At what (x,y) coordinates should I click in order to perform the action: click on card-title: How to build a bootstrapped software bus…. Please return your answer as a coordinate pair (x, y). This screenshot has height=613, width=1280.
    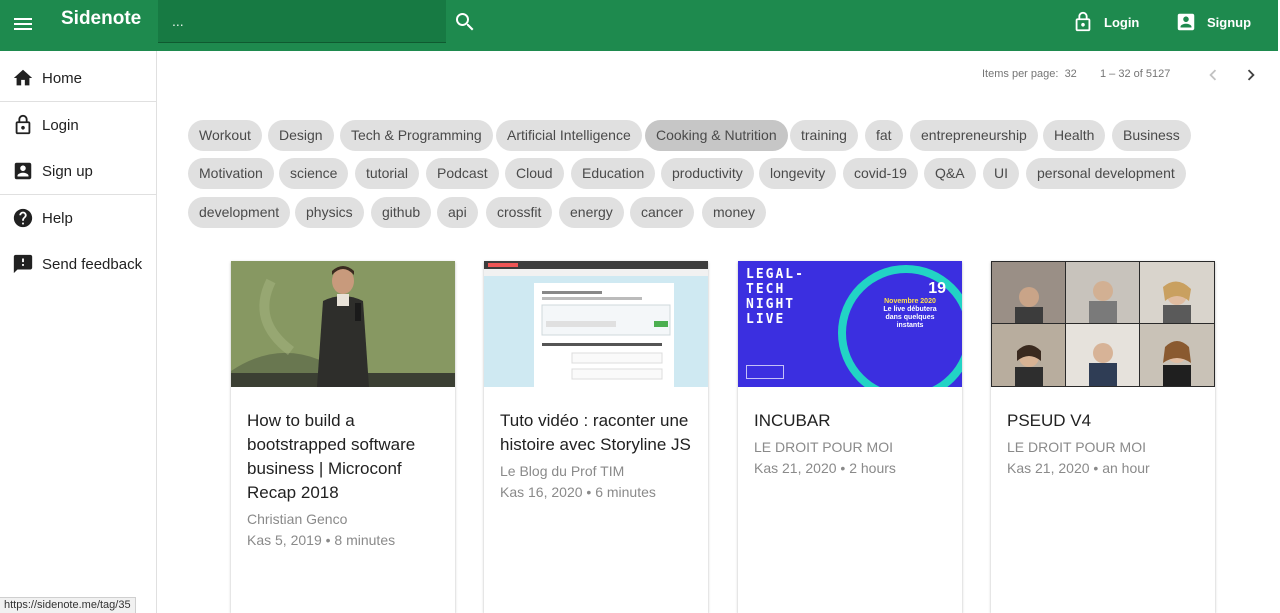
    Looking at the image, I should click on (331, 456).